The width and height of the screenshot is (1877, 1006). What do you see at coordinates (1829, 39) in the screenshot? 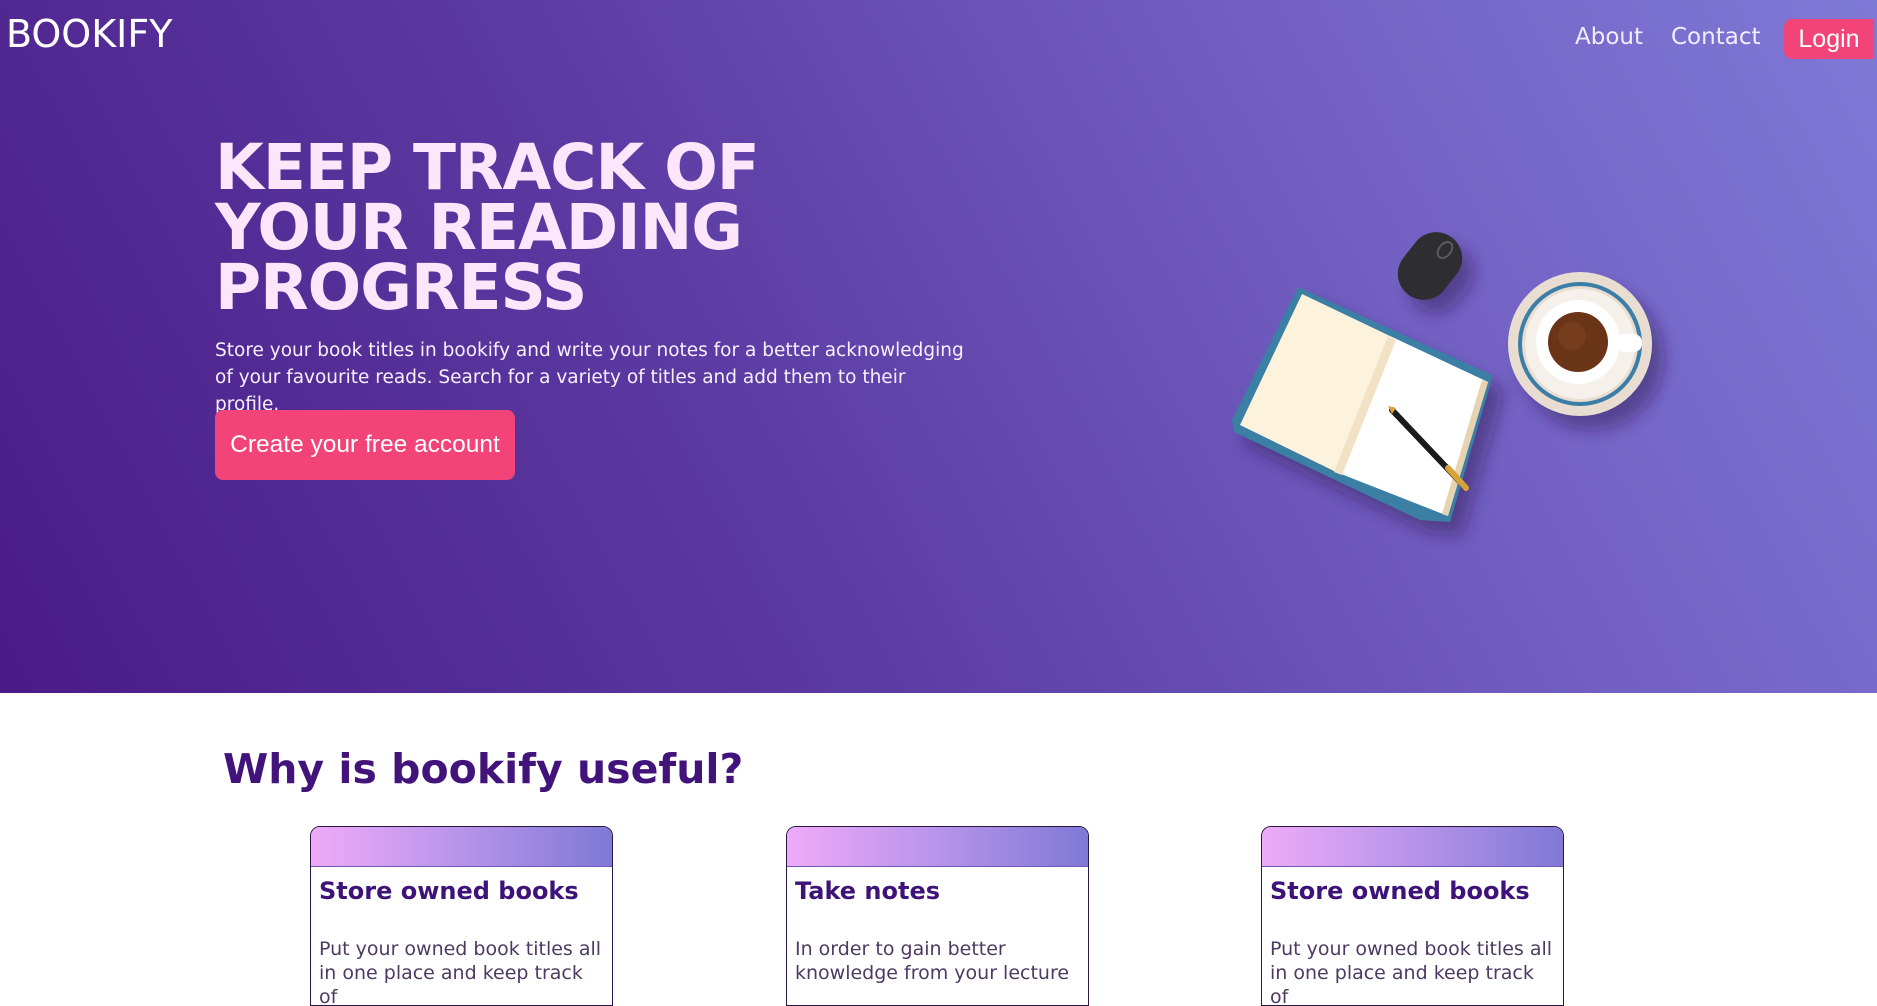
I see `login-button: Login` at bounding box center [1829, 39].